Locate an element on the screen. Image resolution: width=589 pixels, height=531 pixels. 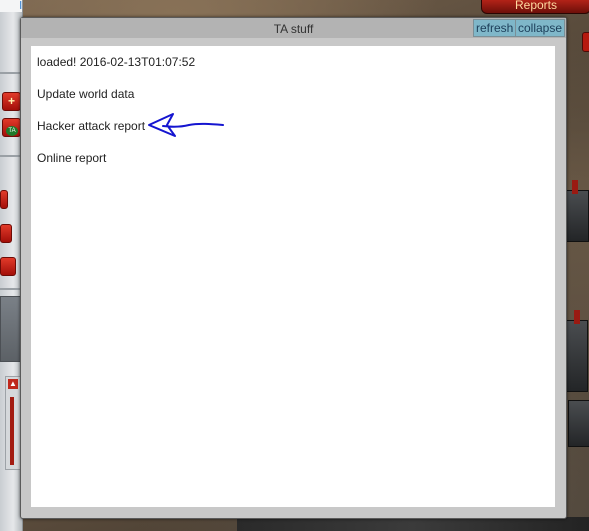
hacker-attack-report-link: Hacker attack report is located at coordinates (91, 126).